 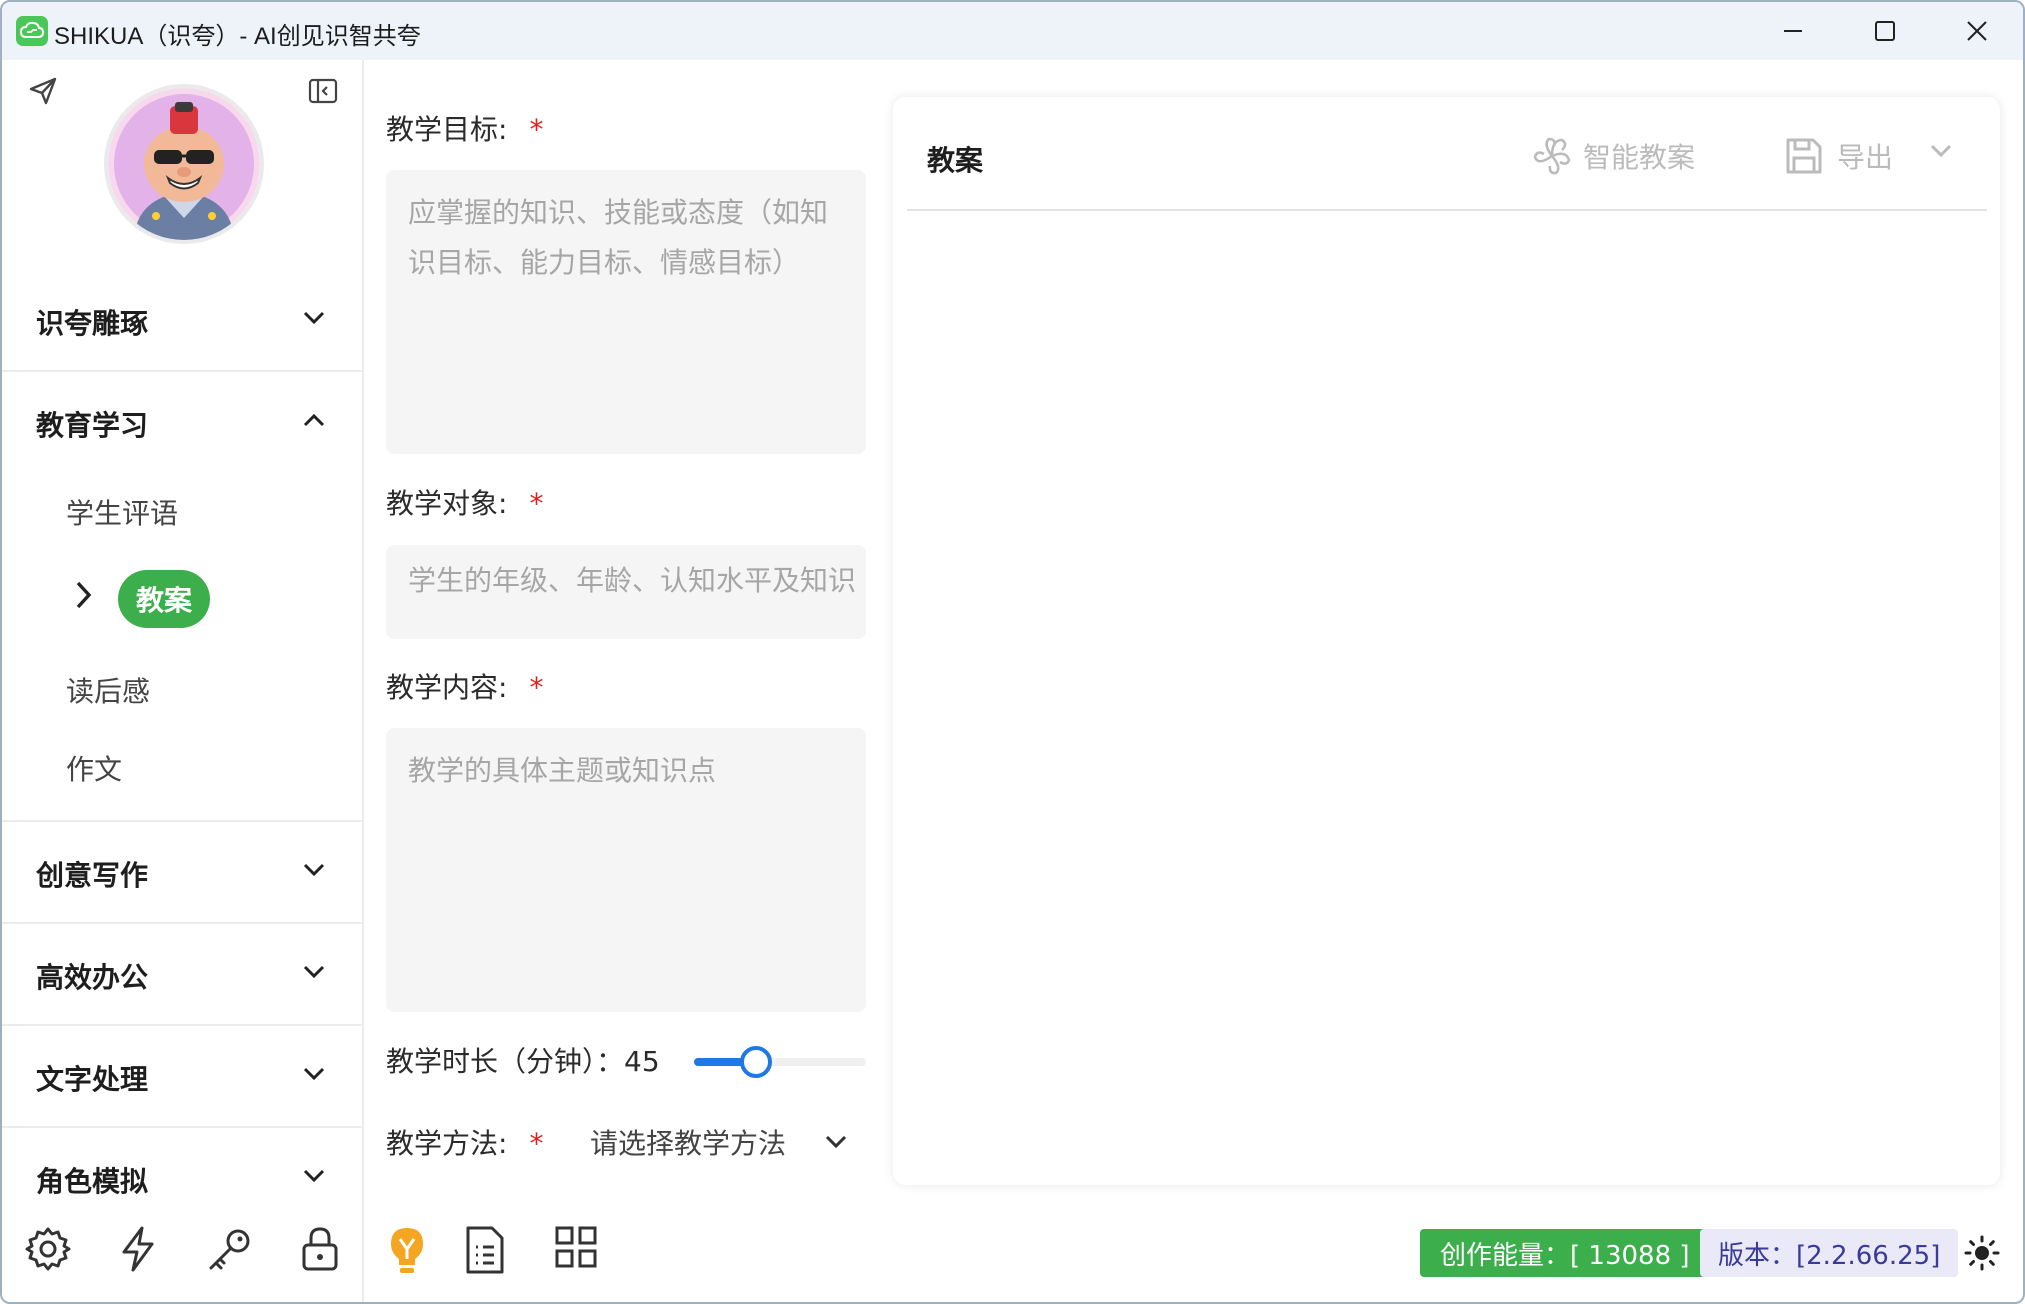 I want to click on objective-textarea: 应掌握的知识、技能或态度（如知识目标、能力目标、情感目标）, so click(x=626, y=312).